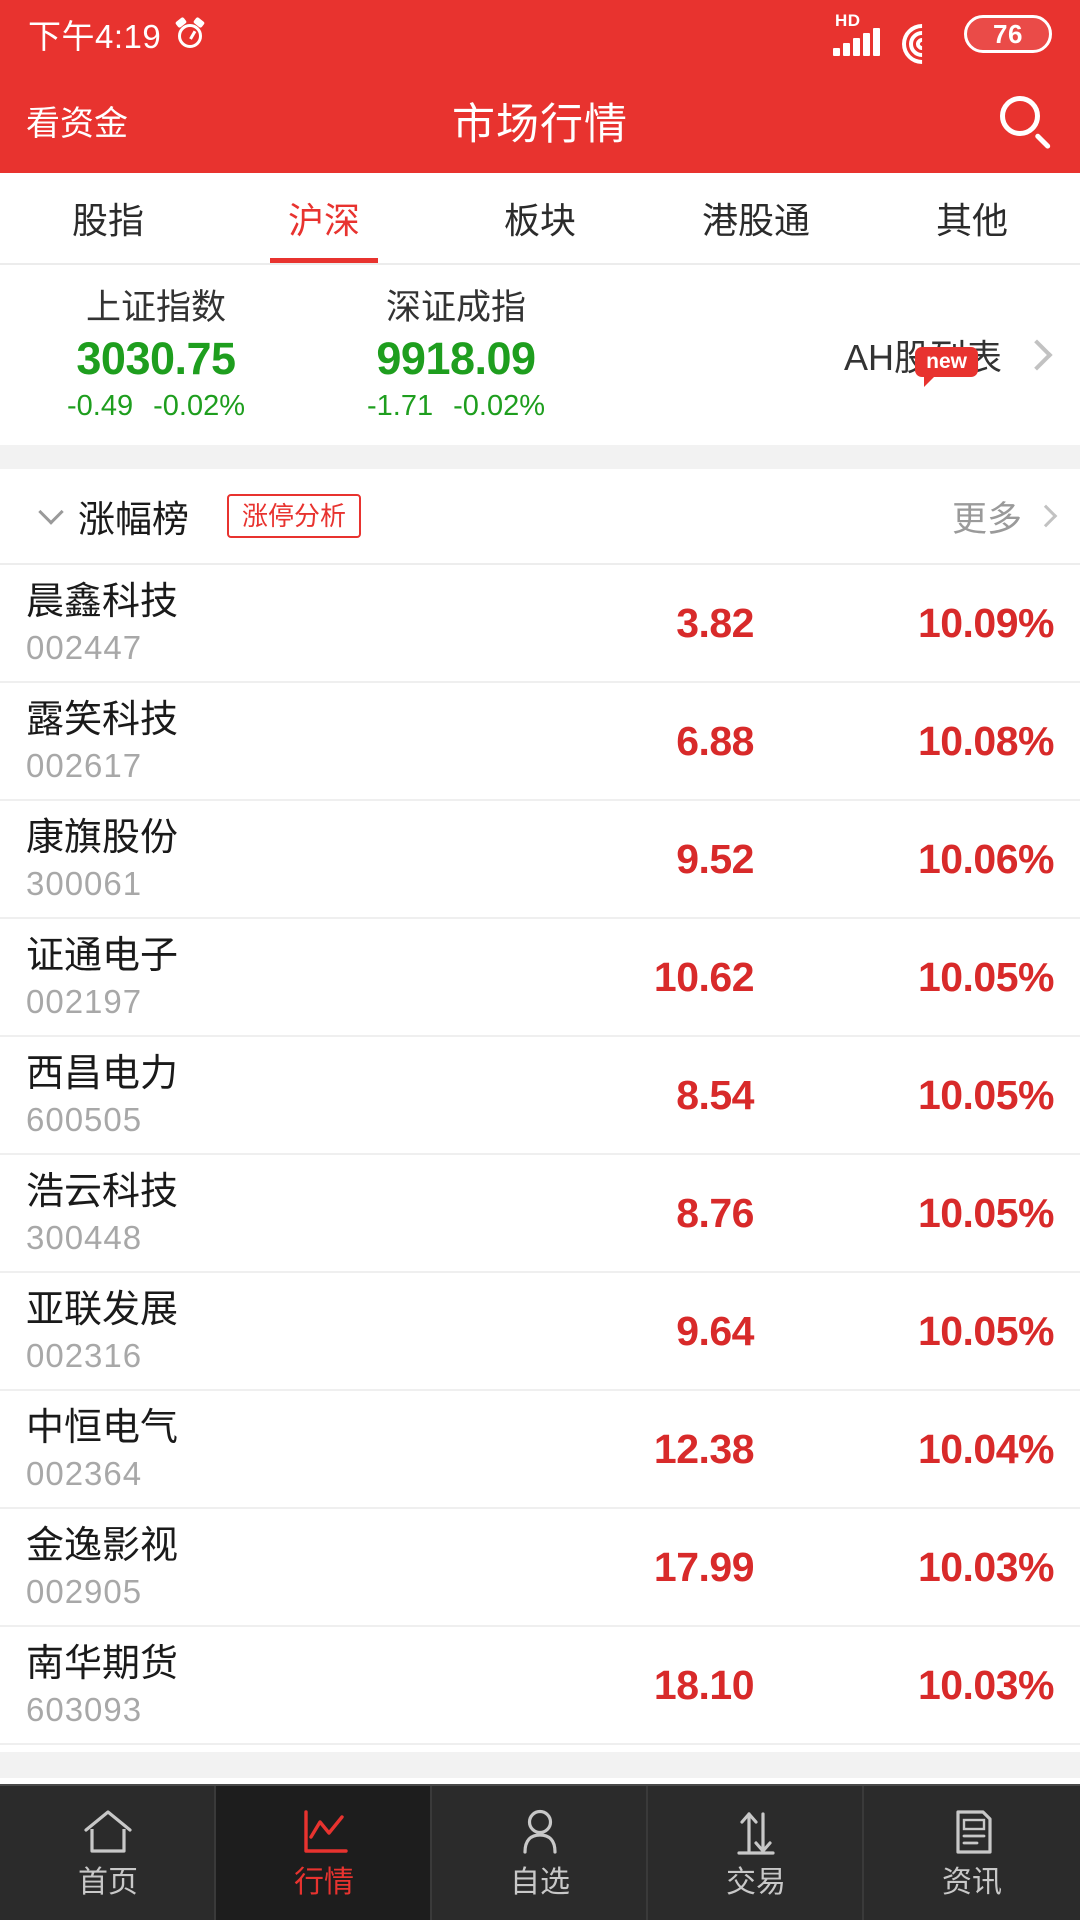 Image resolution: width=1080 pixels, height=1920 pixels. What do you see at coordinates (856, 34) in the screenshot?
I see `signal-bars-icon: HD` at bounding box center [856, 34].